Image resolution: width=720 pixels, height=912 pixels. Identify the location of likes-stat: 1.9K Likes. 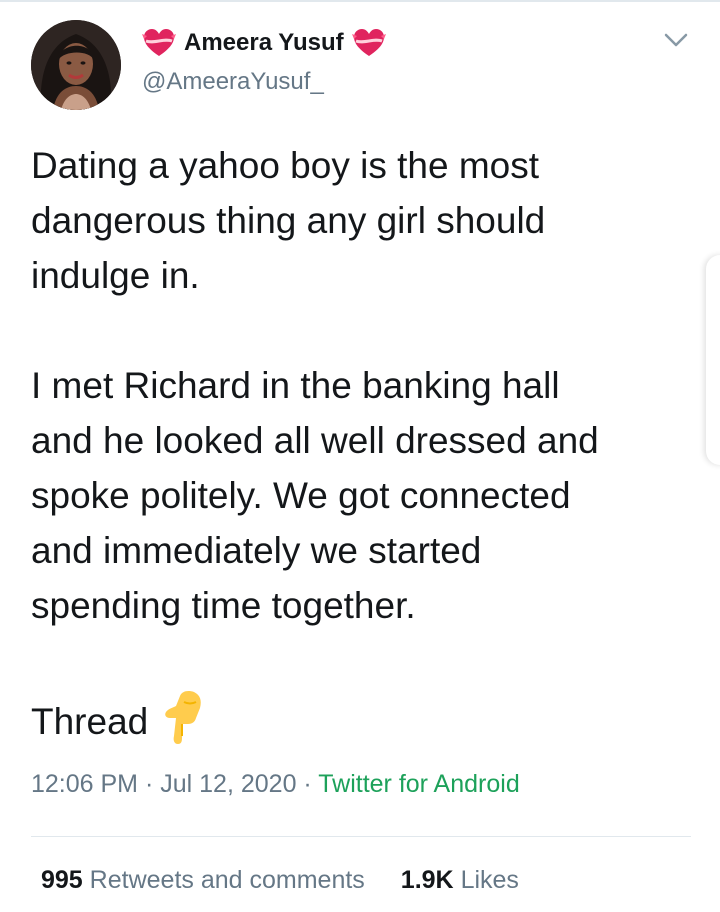
(460, 880).